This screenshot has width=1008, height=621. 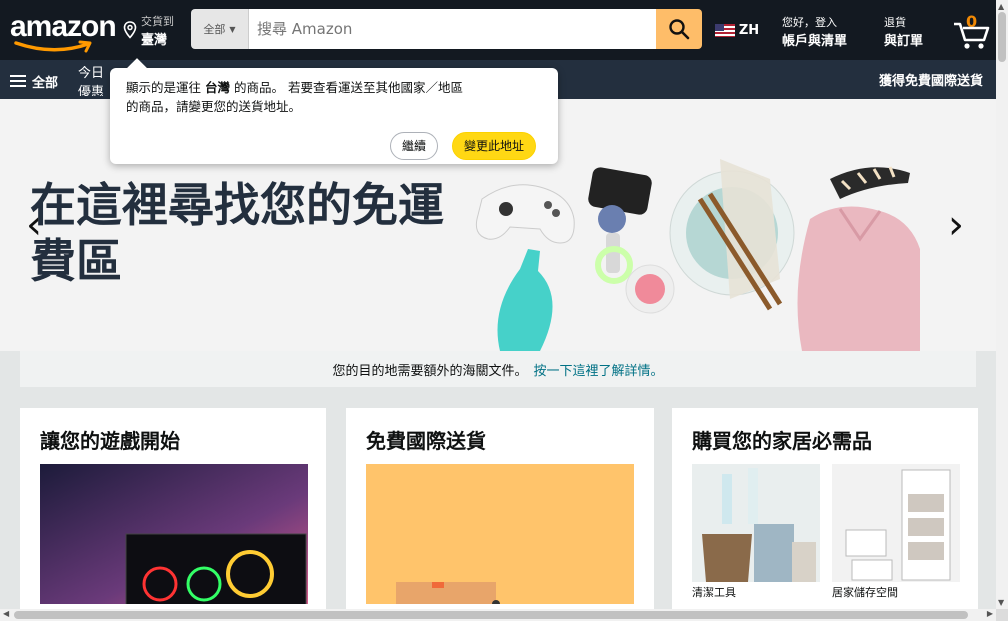 I want to click on gaming-pc-picture, so click(x=174, y=534).